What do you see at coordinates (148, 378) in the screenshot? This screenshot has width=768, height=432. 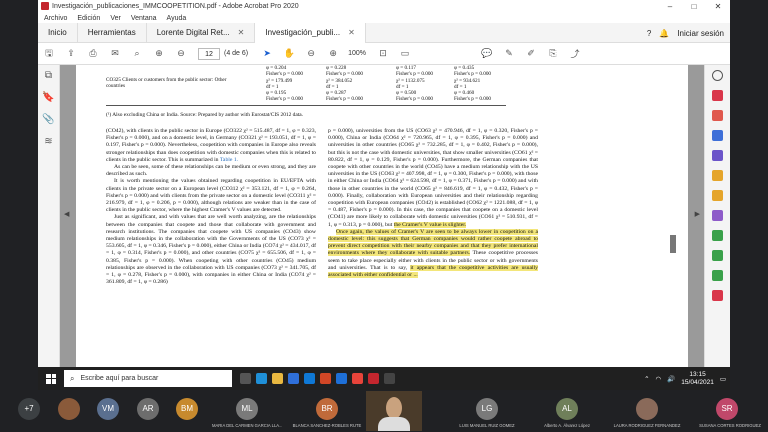 I see `taskbar-search-input: ⌕ Escribe aquí para buscar` at bounding box center [148, 378].